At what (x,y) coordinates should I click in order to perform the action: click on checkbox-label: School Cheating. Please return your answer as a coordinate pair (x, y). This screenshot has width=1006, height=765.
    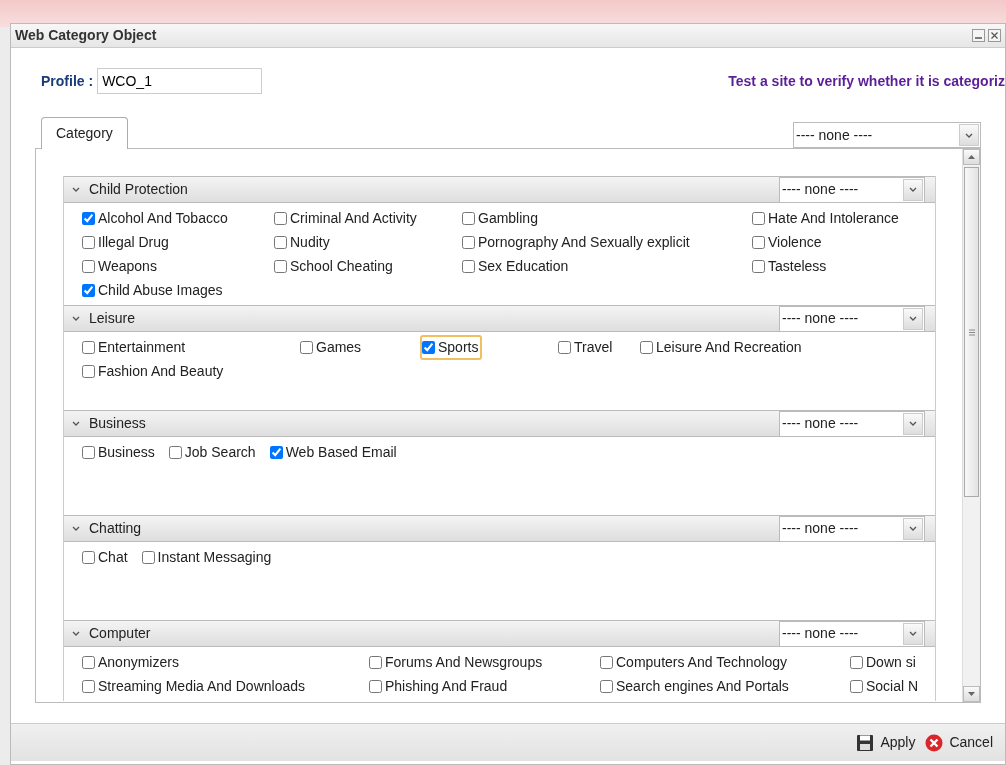
    Looking at the image, I should click on (341, 266).